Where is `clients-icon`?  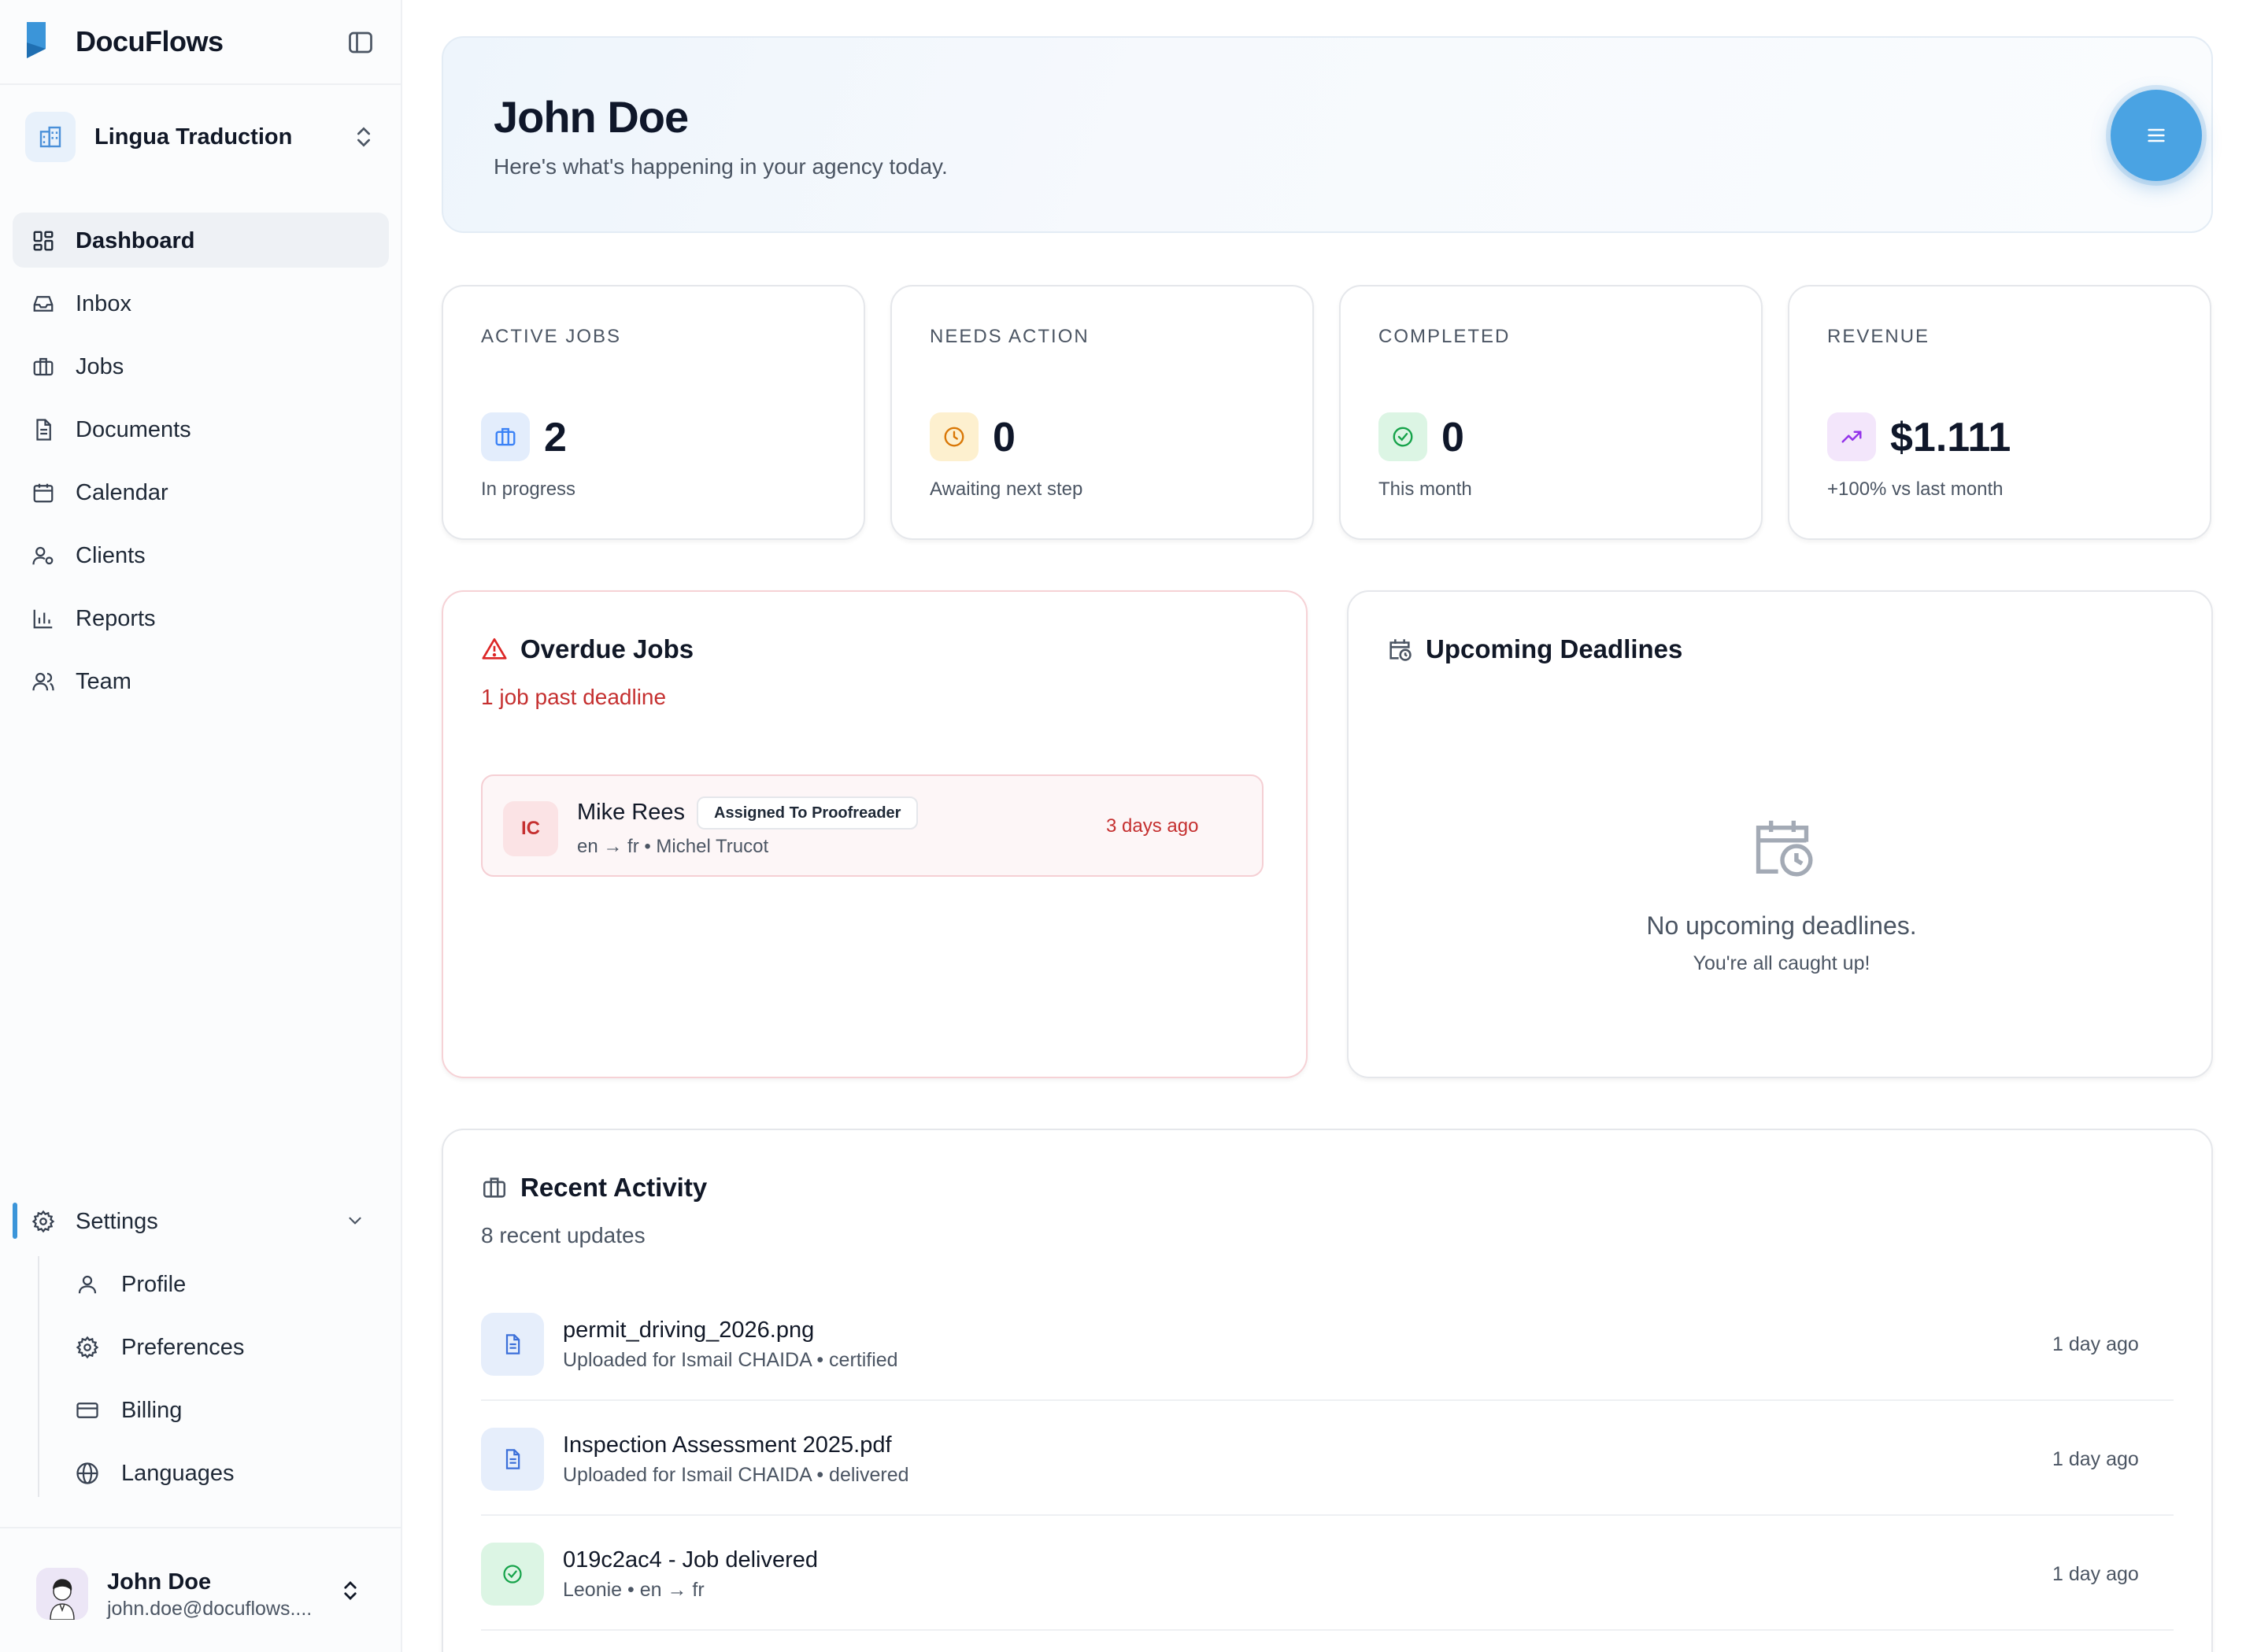
clients-icon is located at coordinates (43, 556).